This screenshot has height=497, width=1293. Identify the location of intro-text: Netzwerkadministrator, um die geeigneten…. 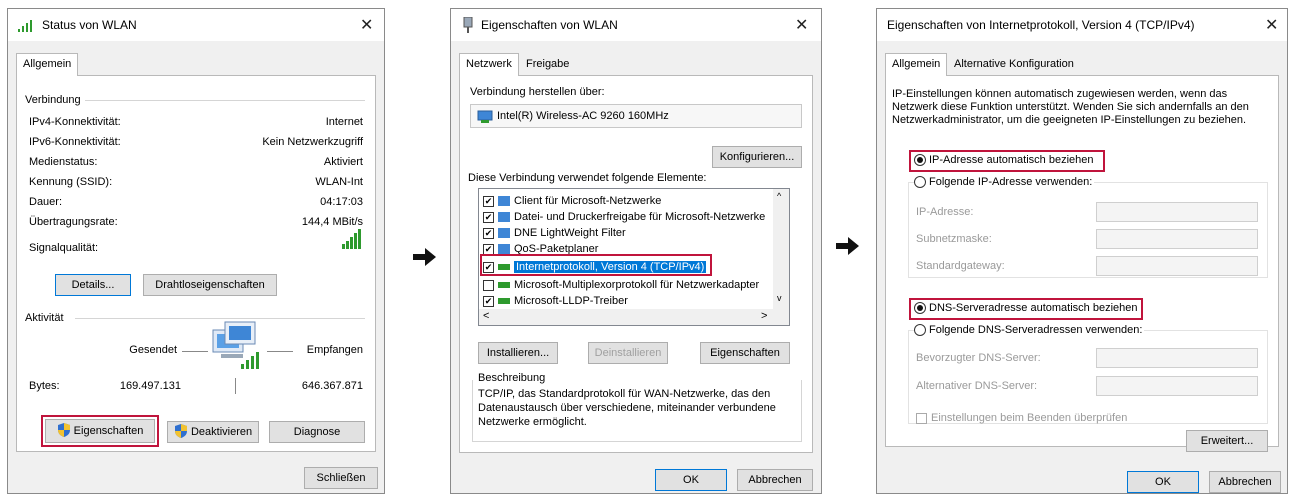
(1069, 120).